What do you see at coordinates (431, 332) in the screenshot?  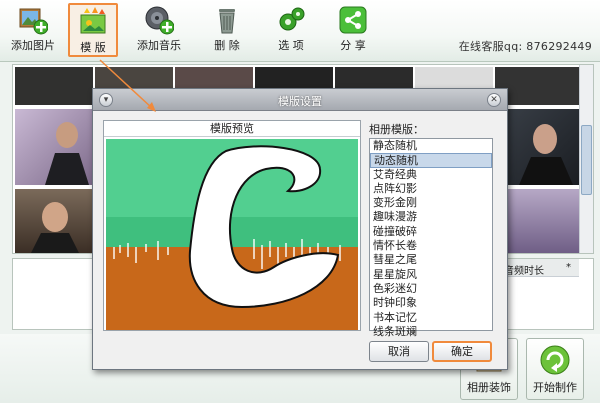 I see `template-list-item: 线条斑斓` at bounding box center [431, 332].